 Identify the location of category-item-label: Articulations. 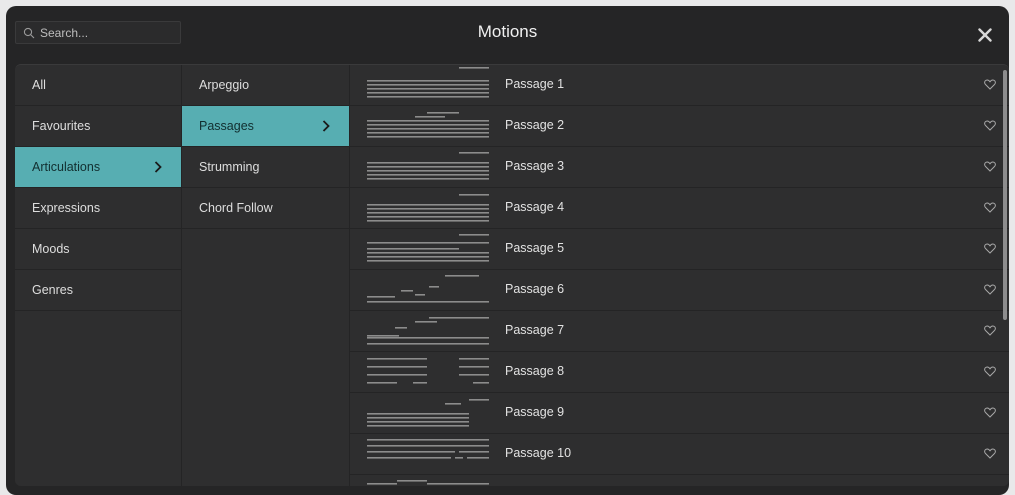
(66, 167).